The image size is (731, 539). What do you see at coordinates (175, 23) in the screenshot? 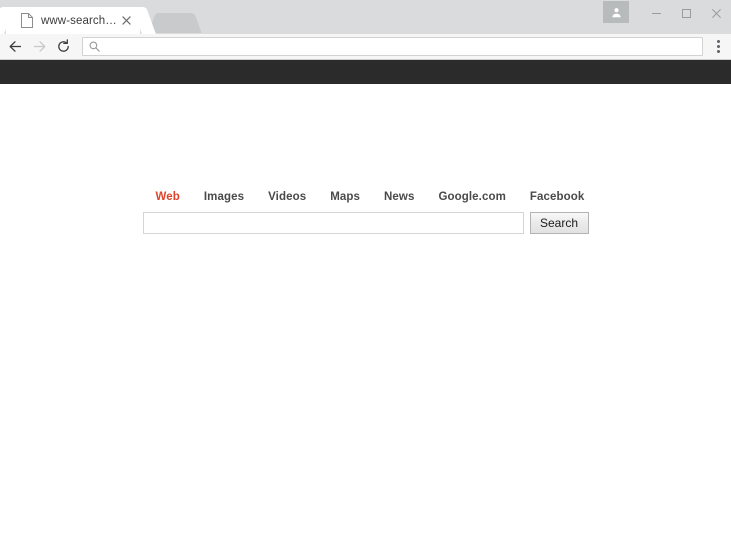
I see `new-tab-button` at bounding box center [175, 23].